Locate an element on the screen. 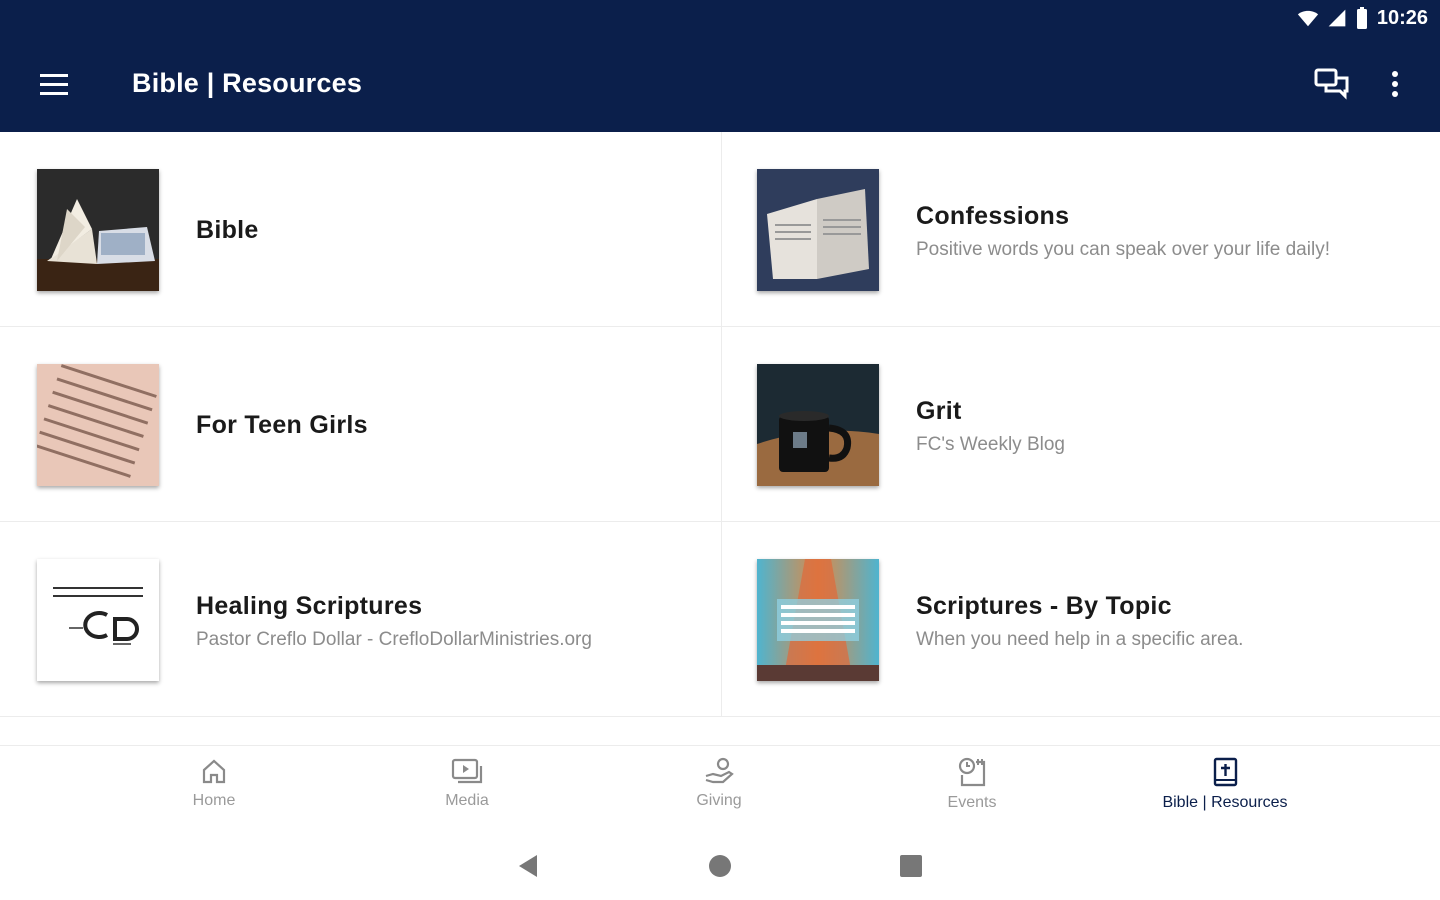 This screenshot has width=1440, height=900. item-title: Bible is located at coordinates (227, 230).